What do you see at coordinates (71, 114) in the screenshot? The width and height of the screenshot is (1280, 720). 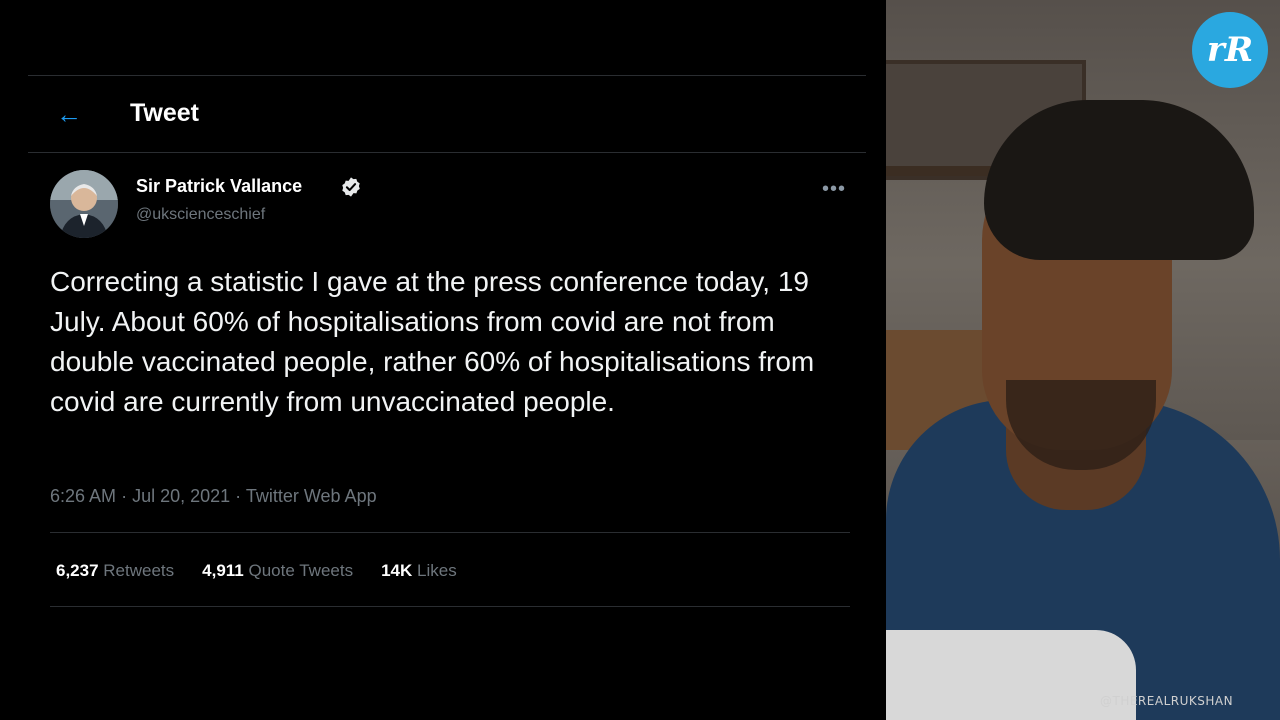 I see `arrow-left-icon: ←` at bounding box center [71, 114].